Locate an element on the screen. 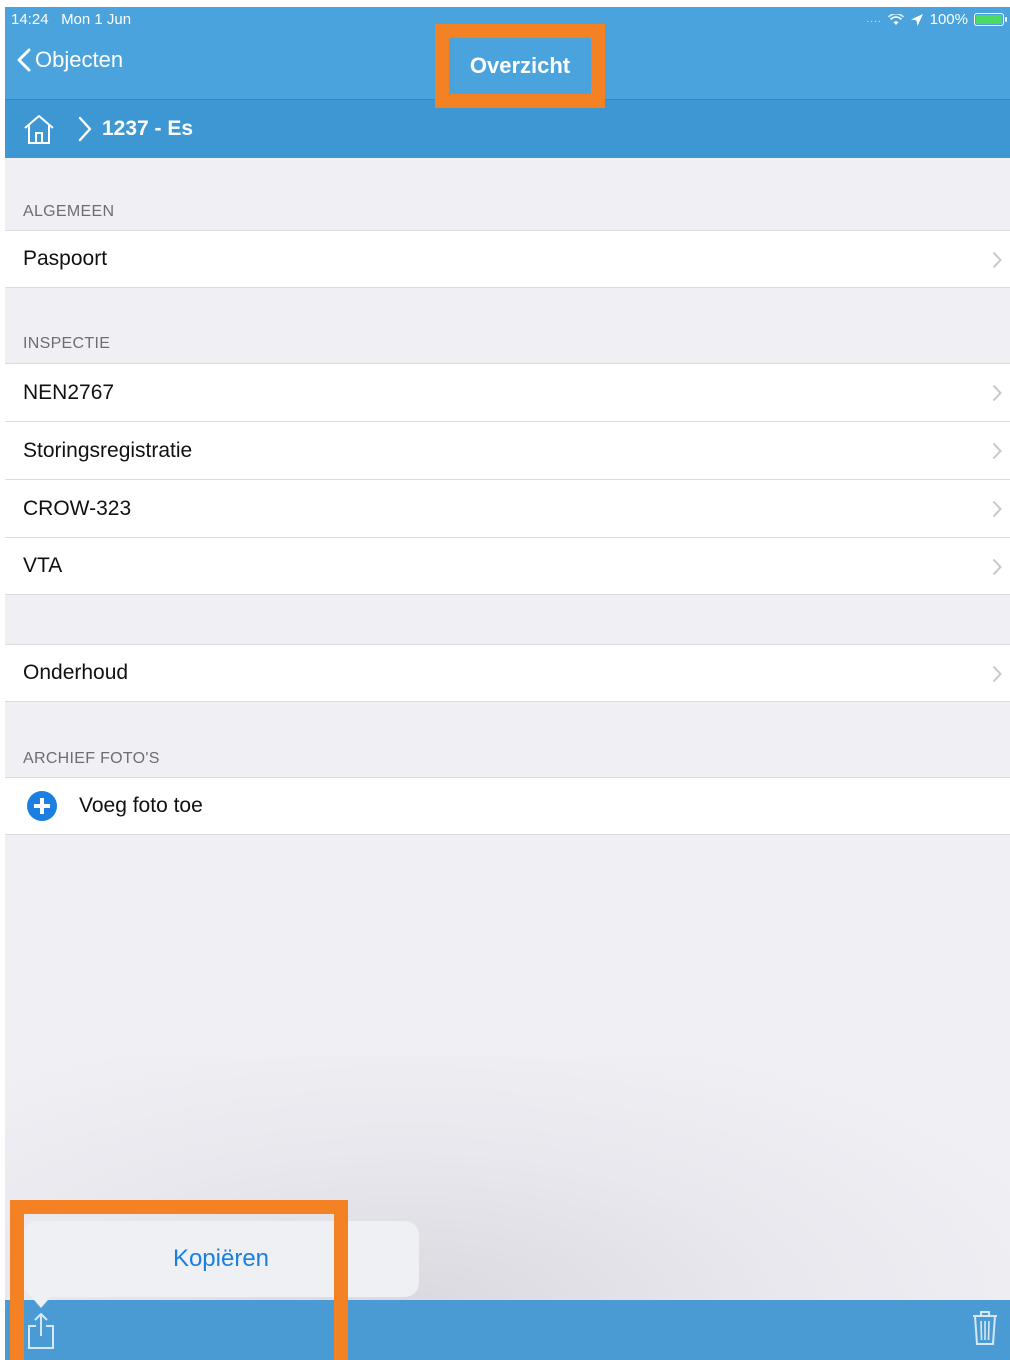 This screenshot has width=1010, height=1360. list-item-label: Onderhoud is located at coordinates (76, 672).